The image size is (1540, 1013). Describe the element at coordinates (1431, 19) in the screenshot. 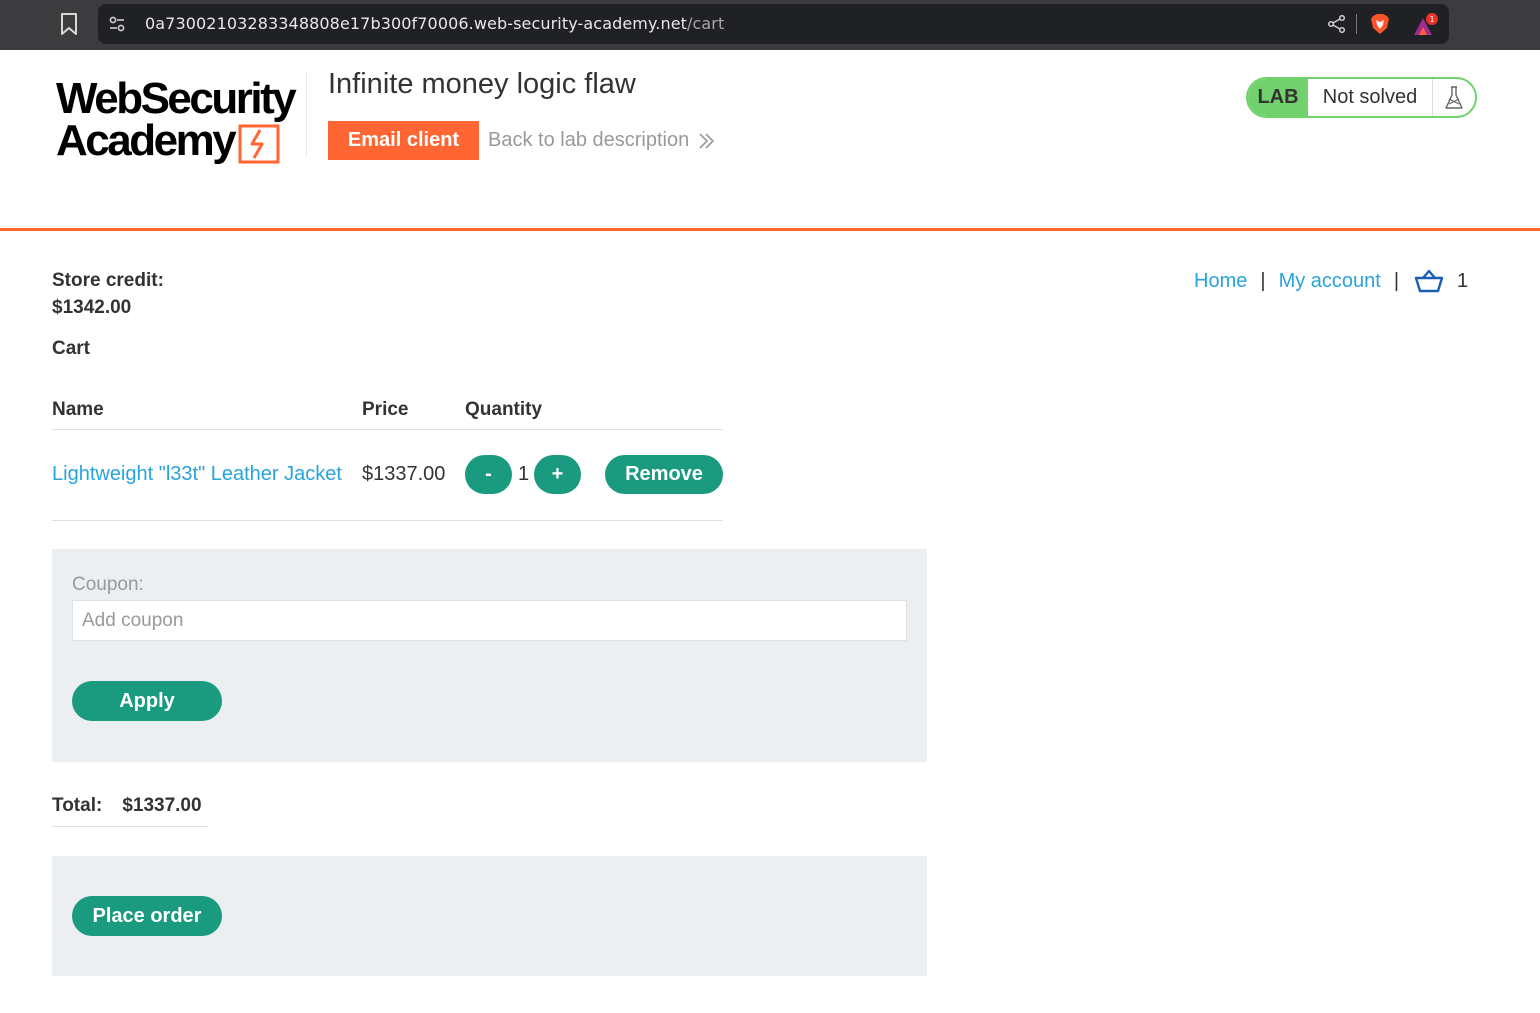

I see `notification-badge: 1` at that location.